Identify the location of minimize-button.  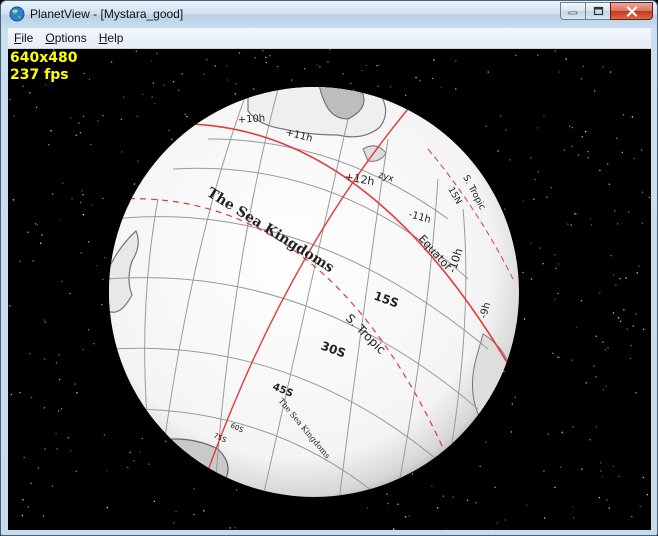
(573, 11).